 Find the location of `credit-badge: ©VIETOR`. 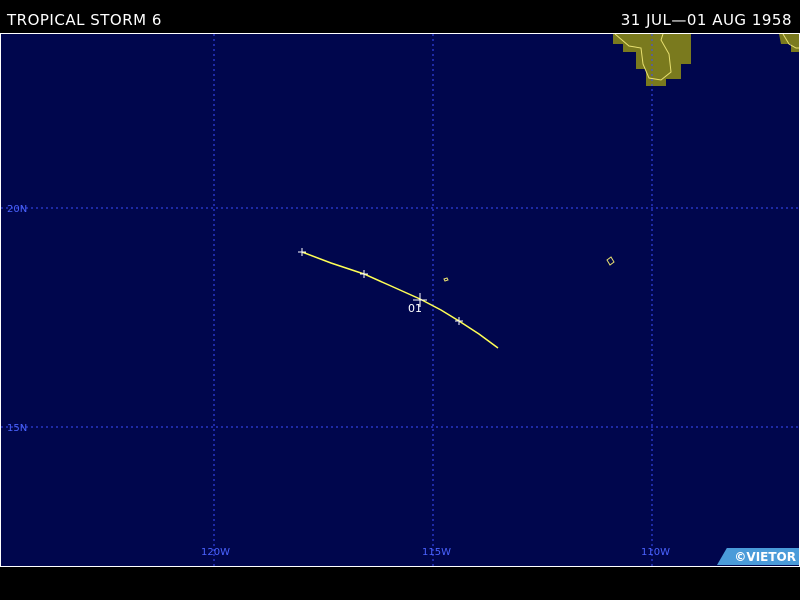

credit-badge: ©VIETOR is located at coordinates (758, 556).